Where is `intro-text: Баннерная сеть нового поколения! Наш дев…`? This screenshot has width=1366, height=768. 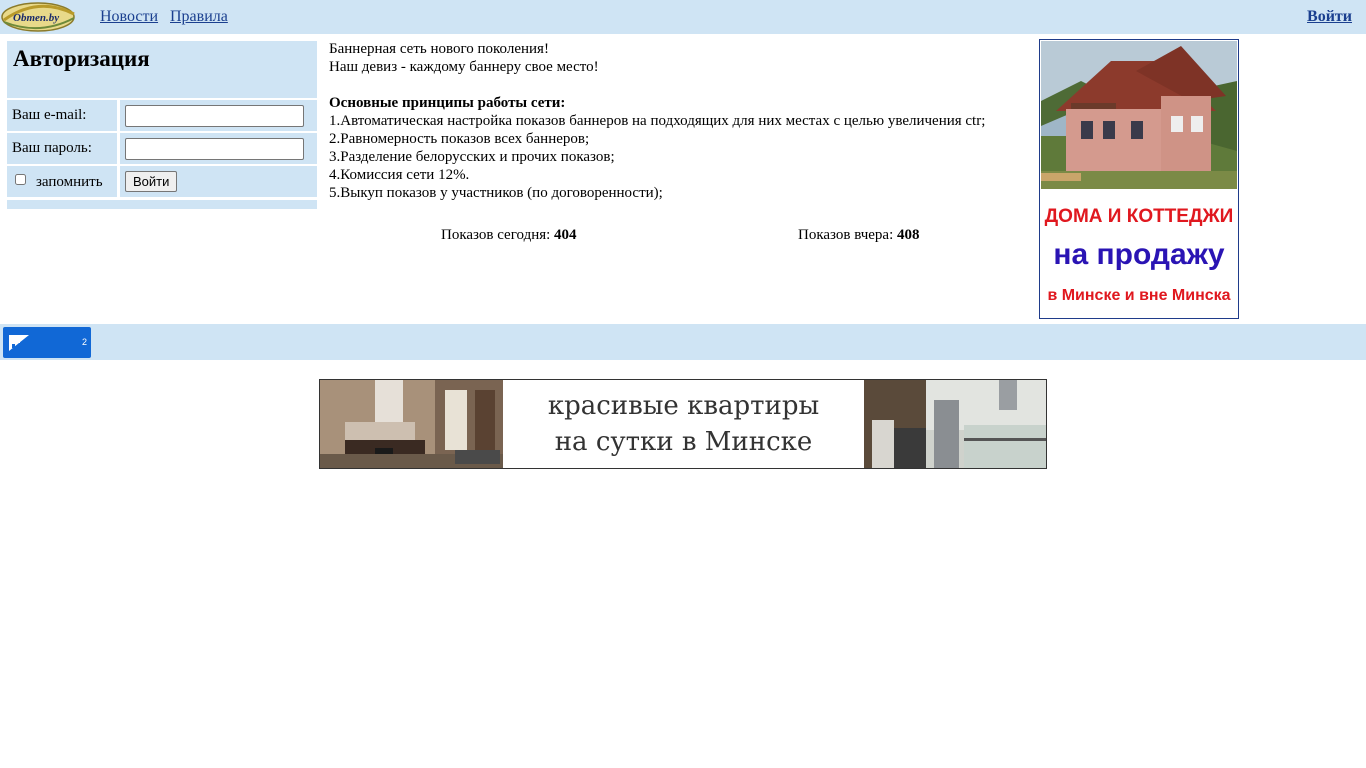
intro-text: Баннерная сеть нового поколения! Наш дев… is located at coordinates (681, 121).